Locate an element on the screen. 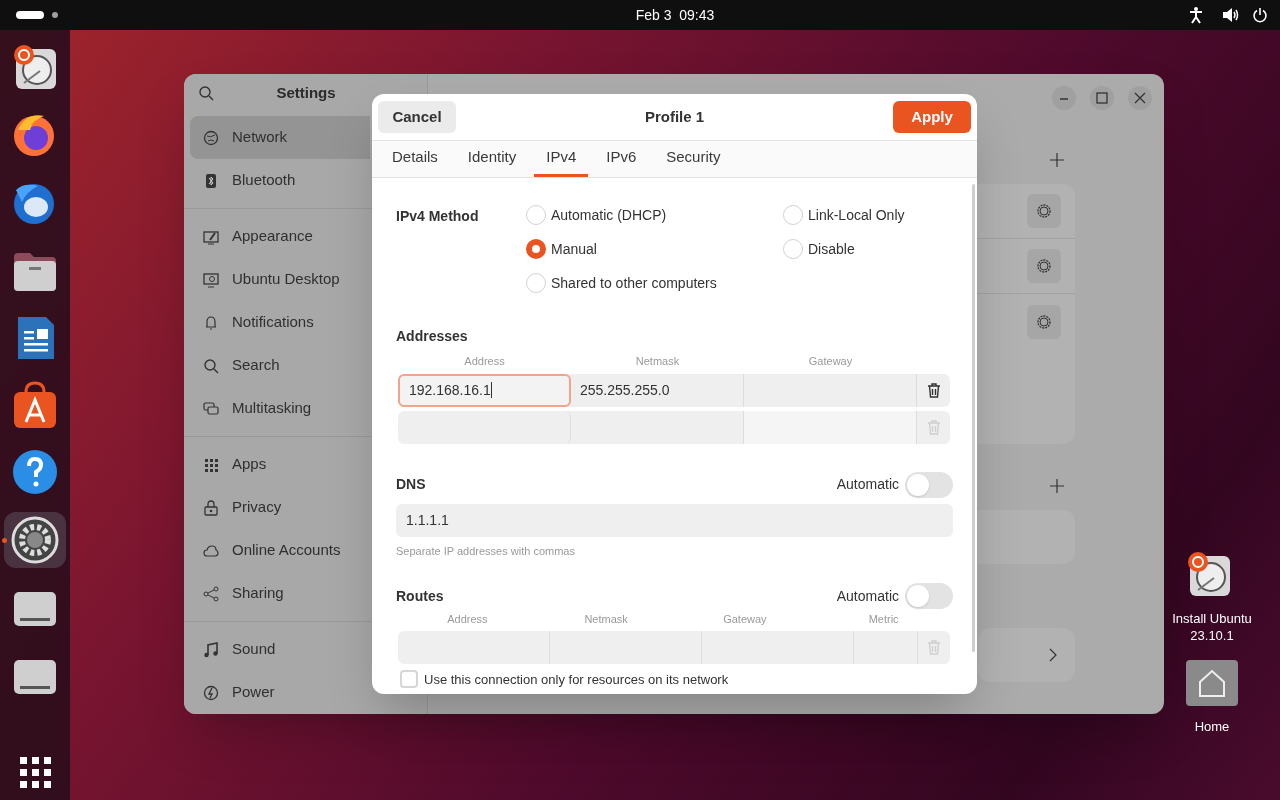 This screenshot has height=800, width=1280. text-cursor is located at coordinates (491, 390).